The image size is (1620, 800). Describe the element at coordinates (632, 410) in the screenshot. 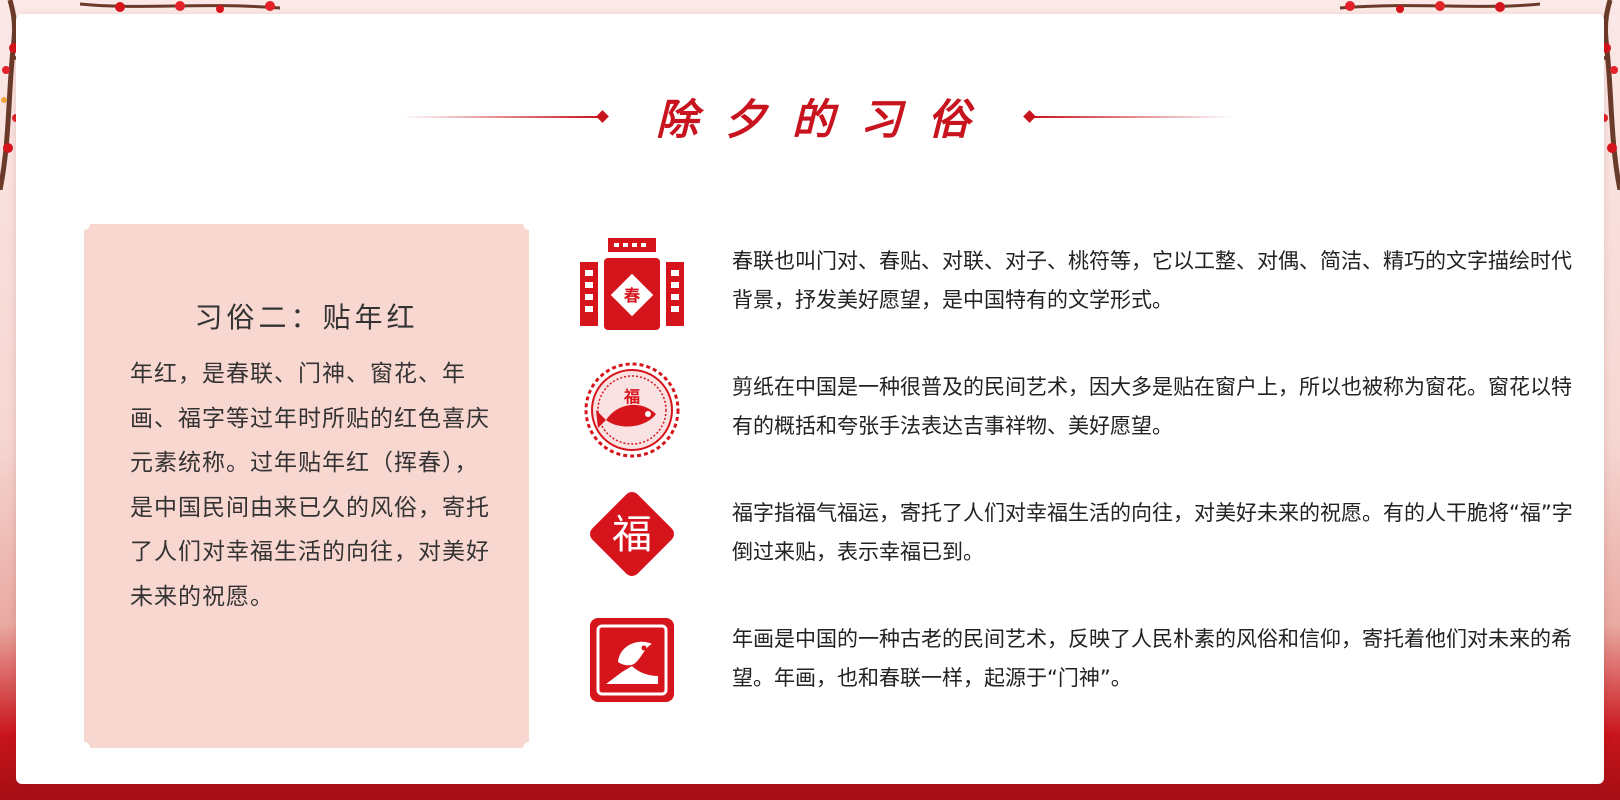

I see `papercut-icon: 福` at that location.